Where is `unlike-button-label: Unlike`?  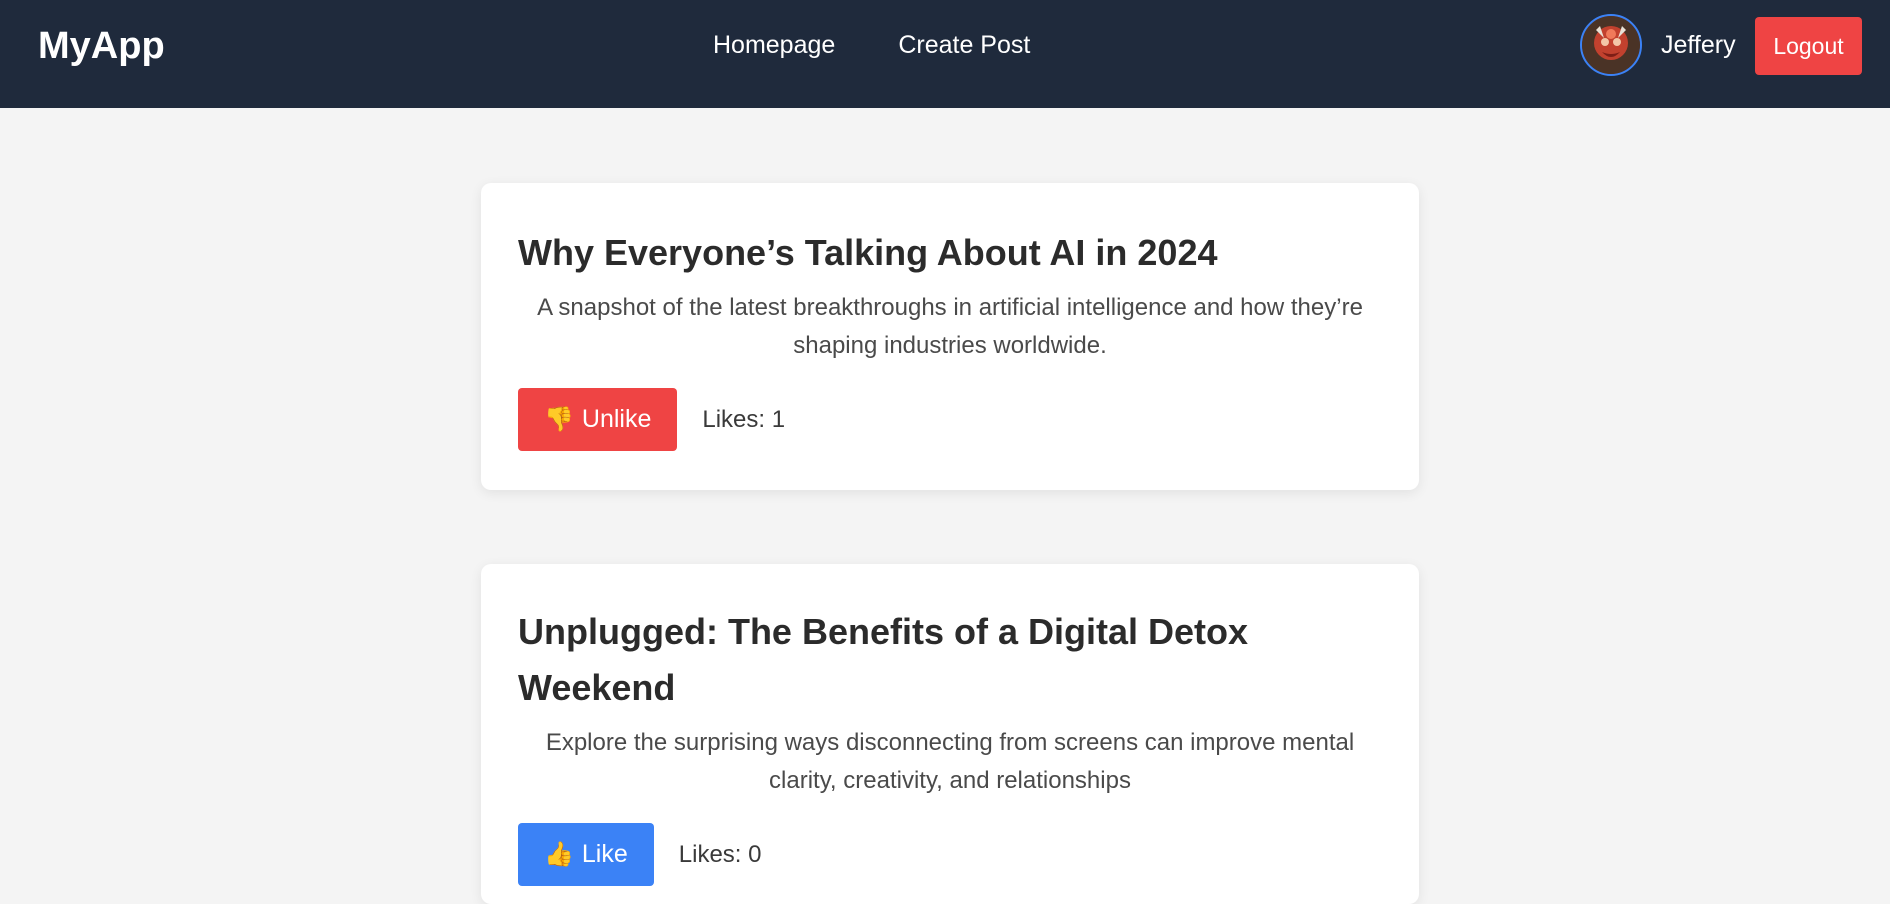 unlike-button-label: Unlike is located at coordinates (616, 419).